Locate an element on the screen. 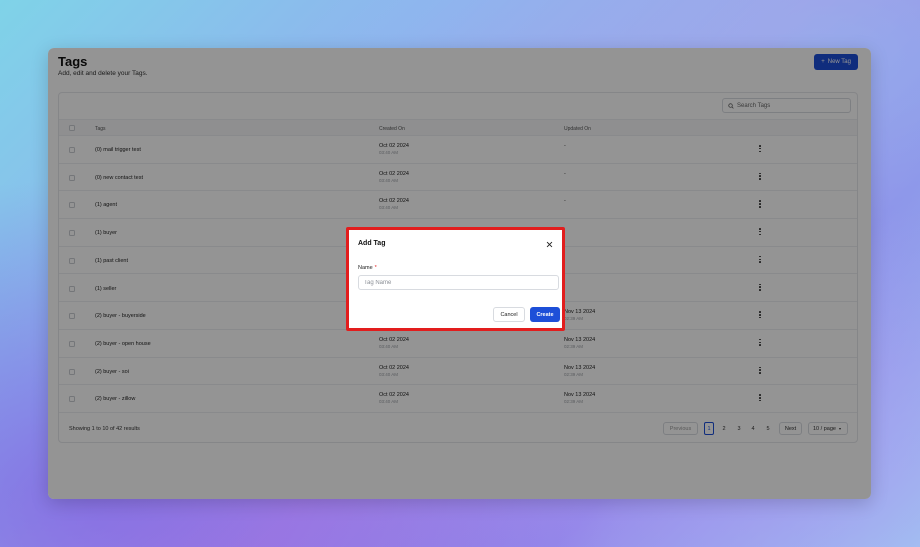 This screenshot has width=920, height=547. name-label-text: Name is located at coordinates (365, 268).